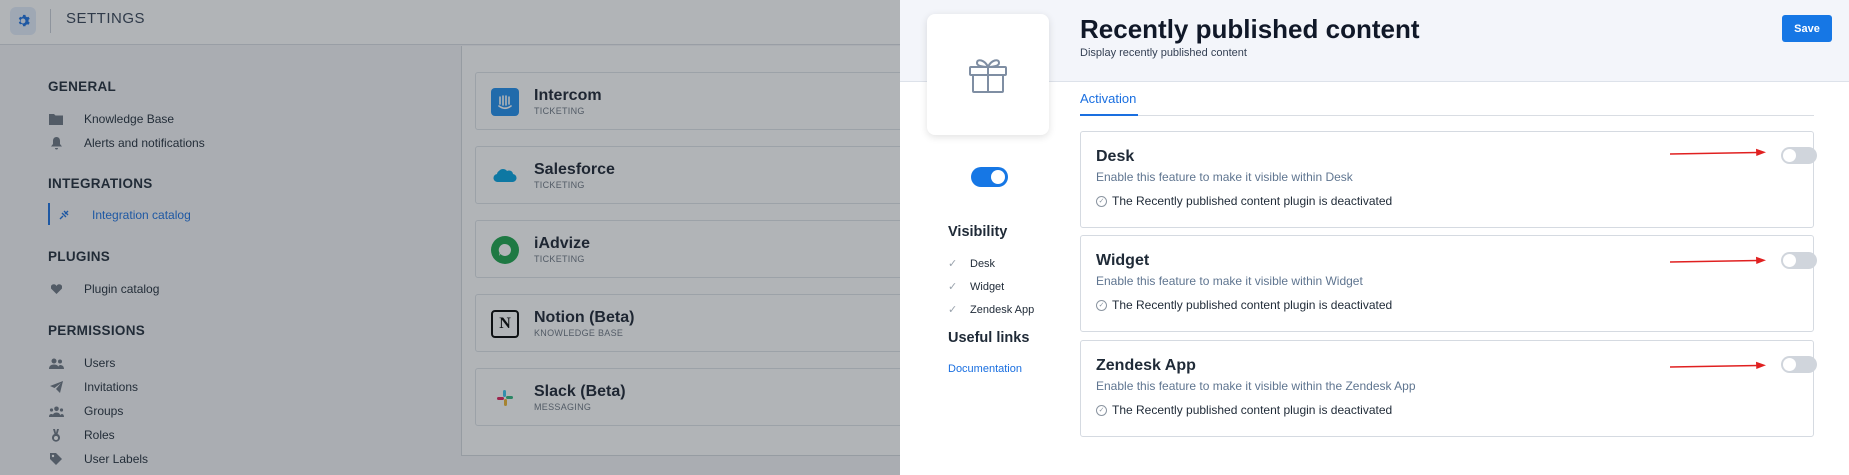 Image resolution: width=1849 pixels, height=475 pixels. I want to click on widget-toggle, so click(1799, 260).